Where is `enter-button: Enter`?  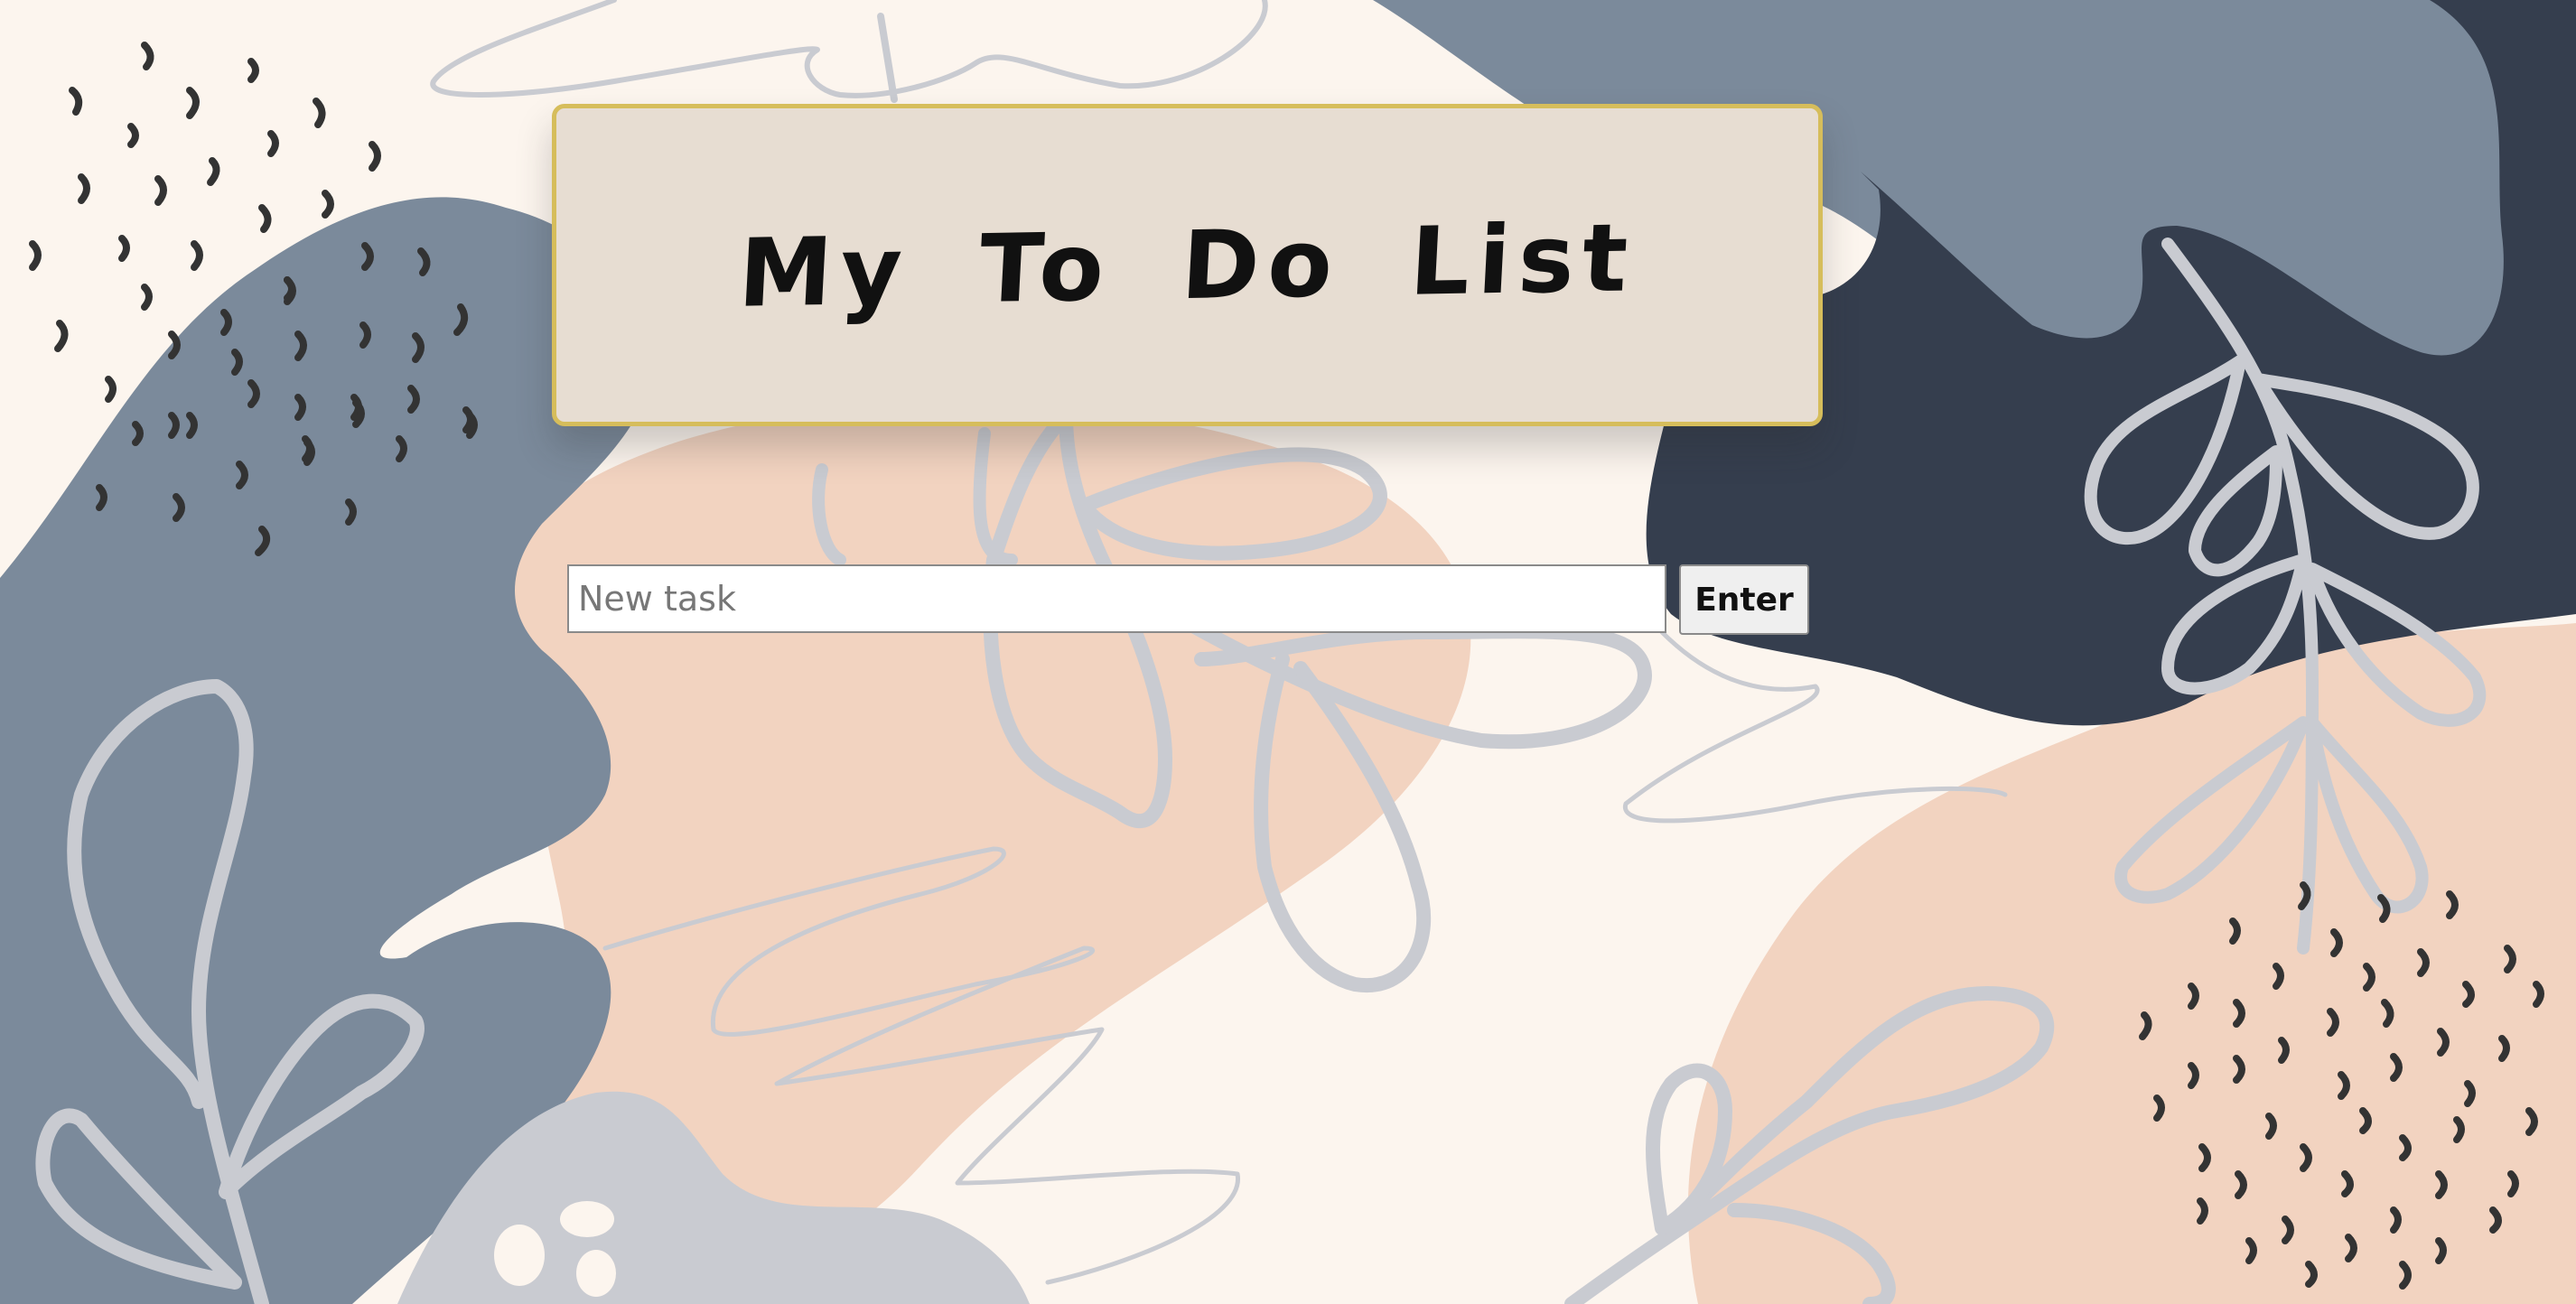
enter-button: Enter is located at coordinates (1744, 599).